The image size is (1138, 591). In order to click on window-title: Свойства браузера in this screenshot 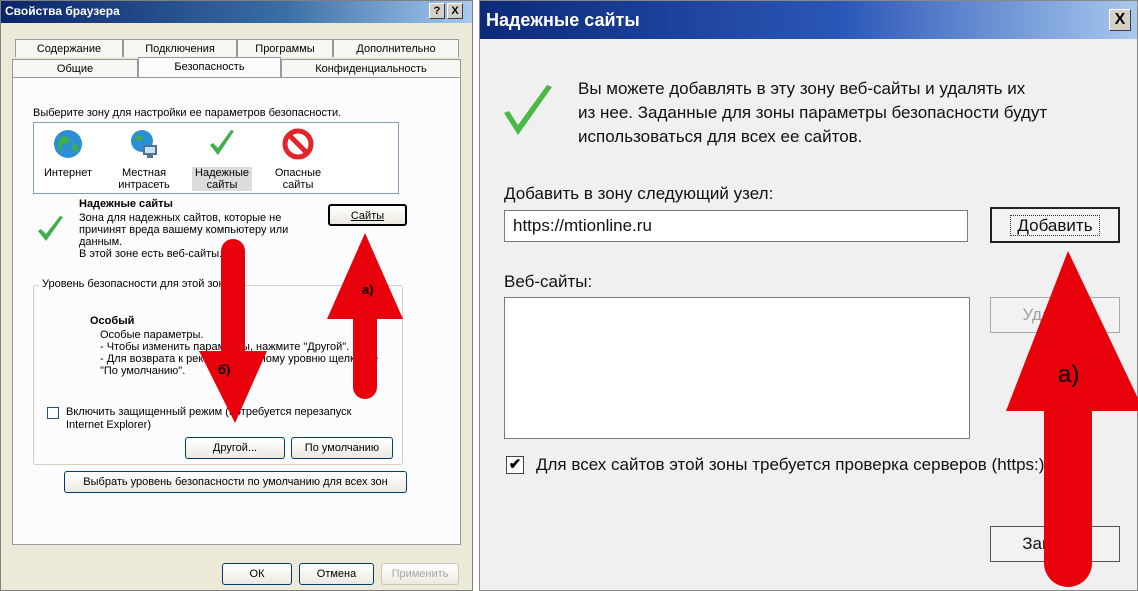, I will do `click(62, 11)`.